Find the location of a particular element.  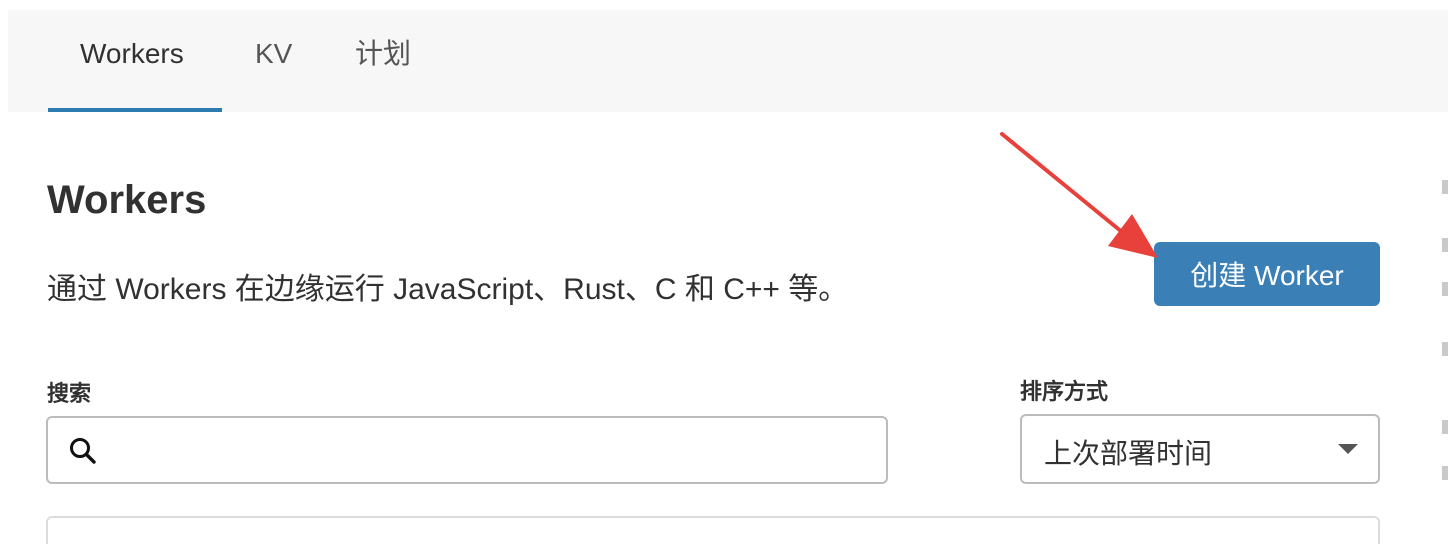

search-input is located at coordinates (494, 451).